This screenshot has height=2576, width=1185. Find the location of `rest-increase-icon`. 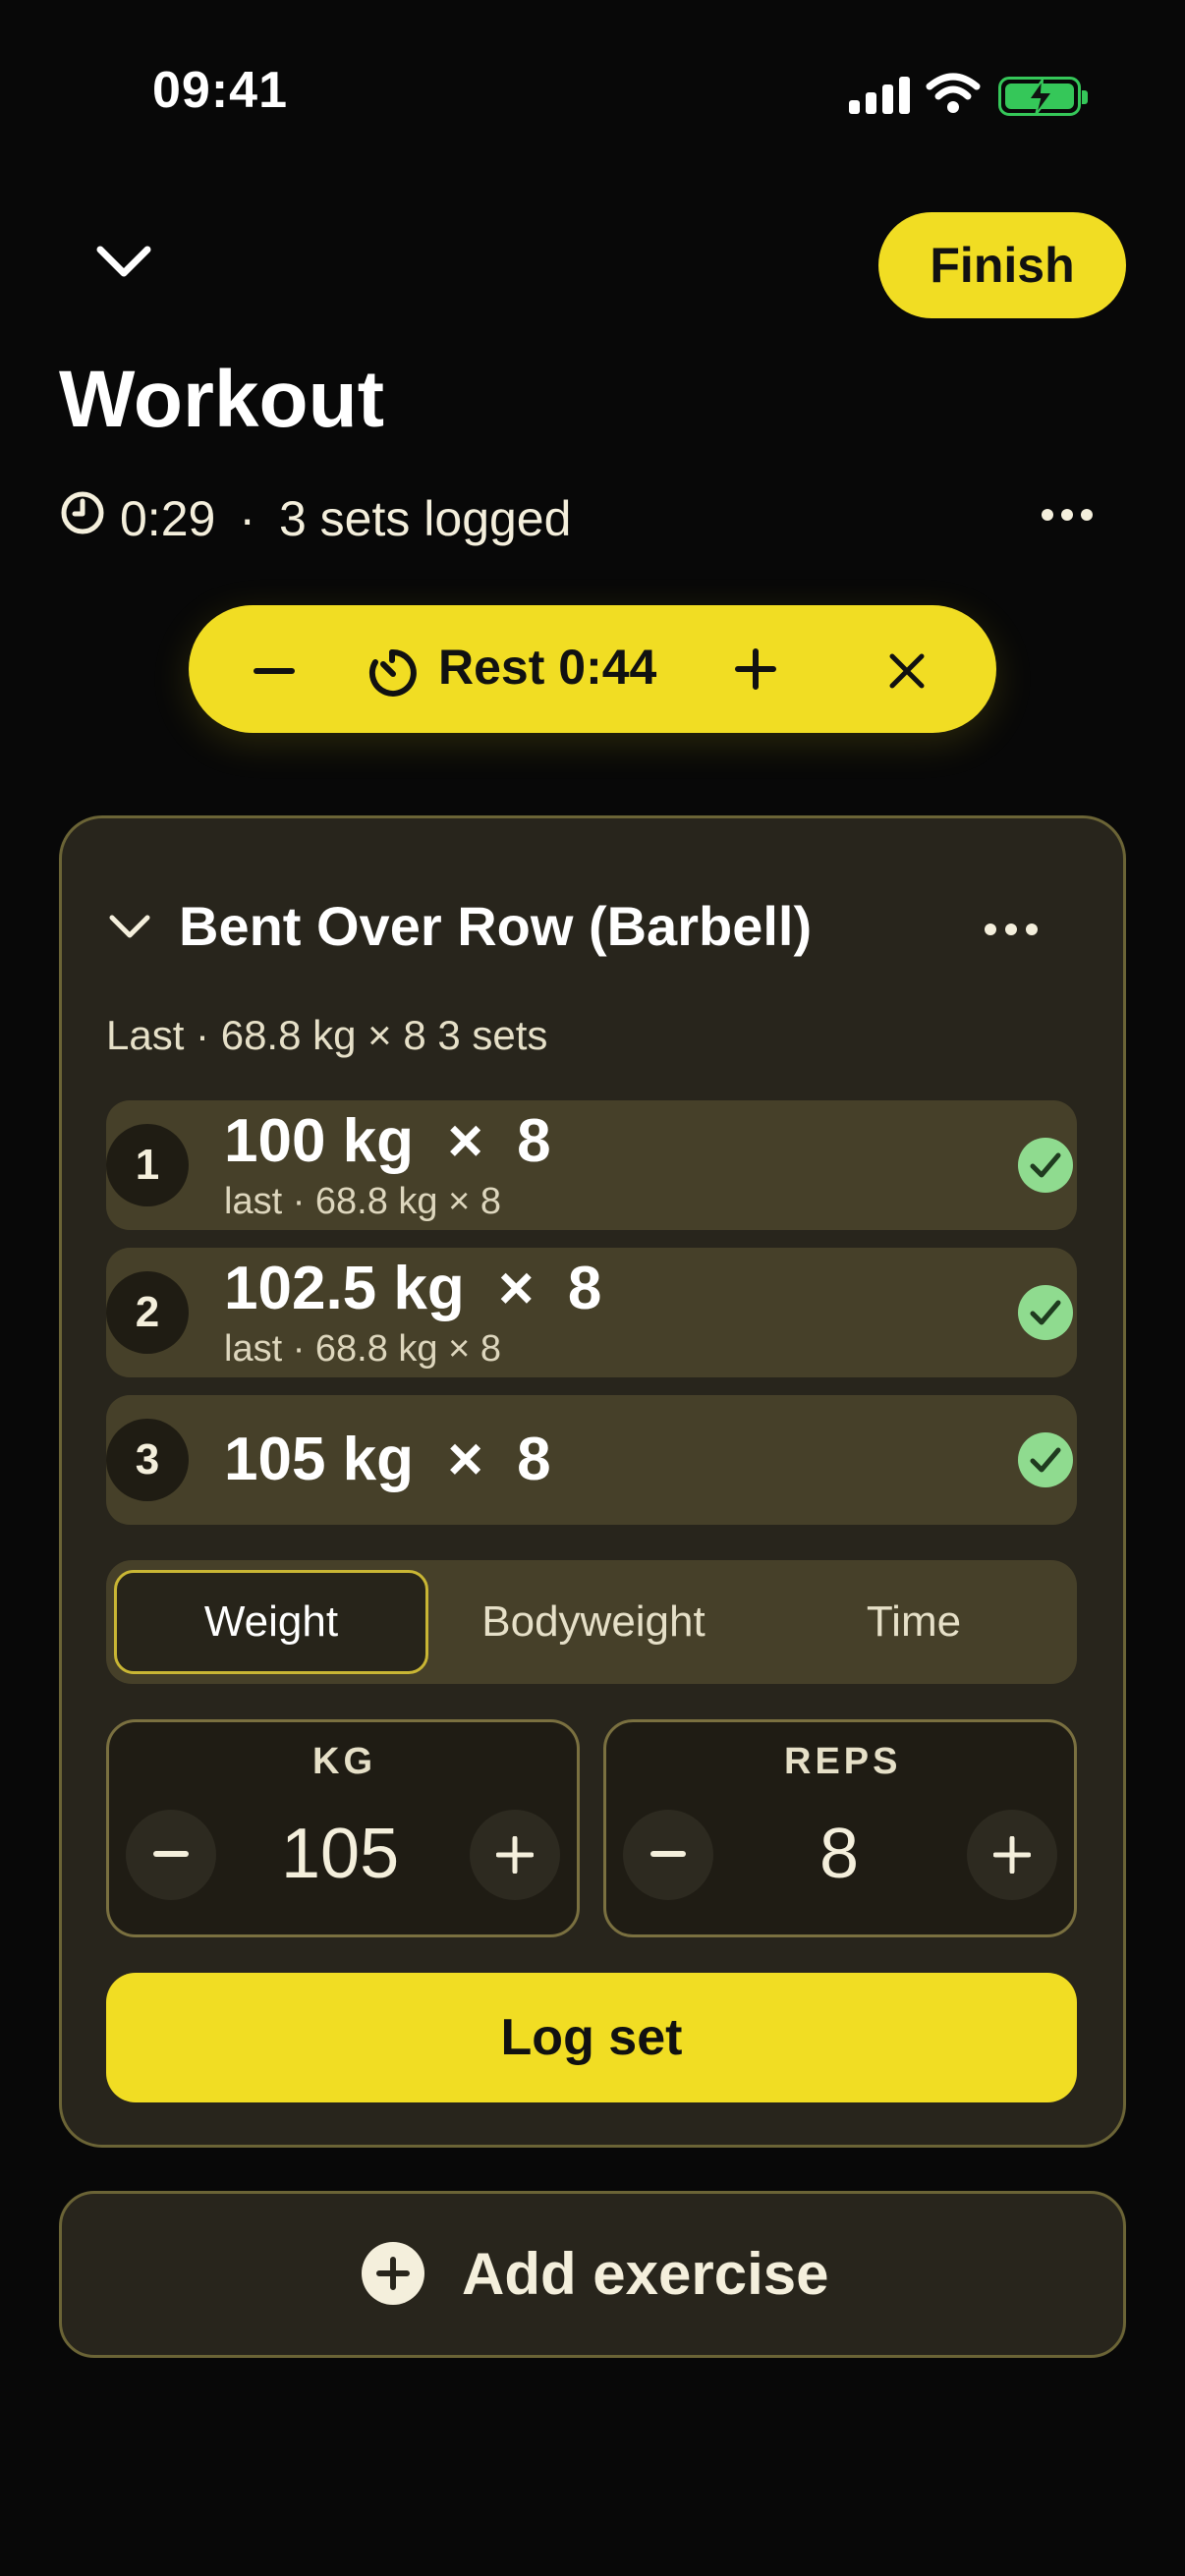

rest-increase-icon is located at coordinates (755, 671).